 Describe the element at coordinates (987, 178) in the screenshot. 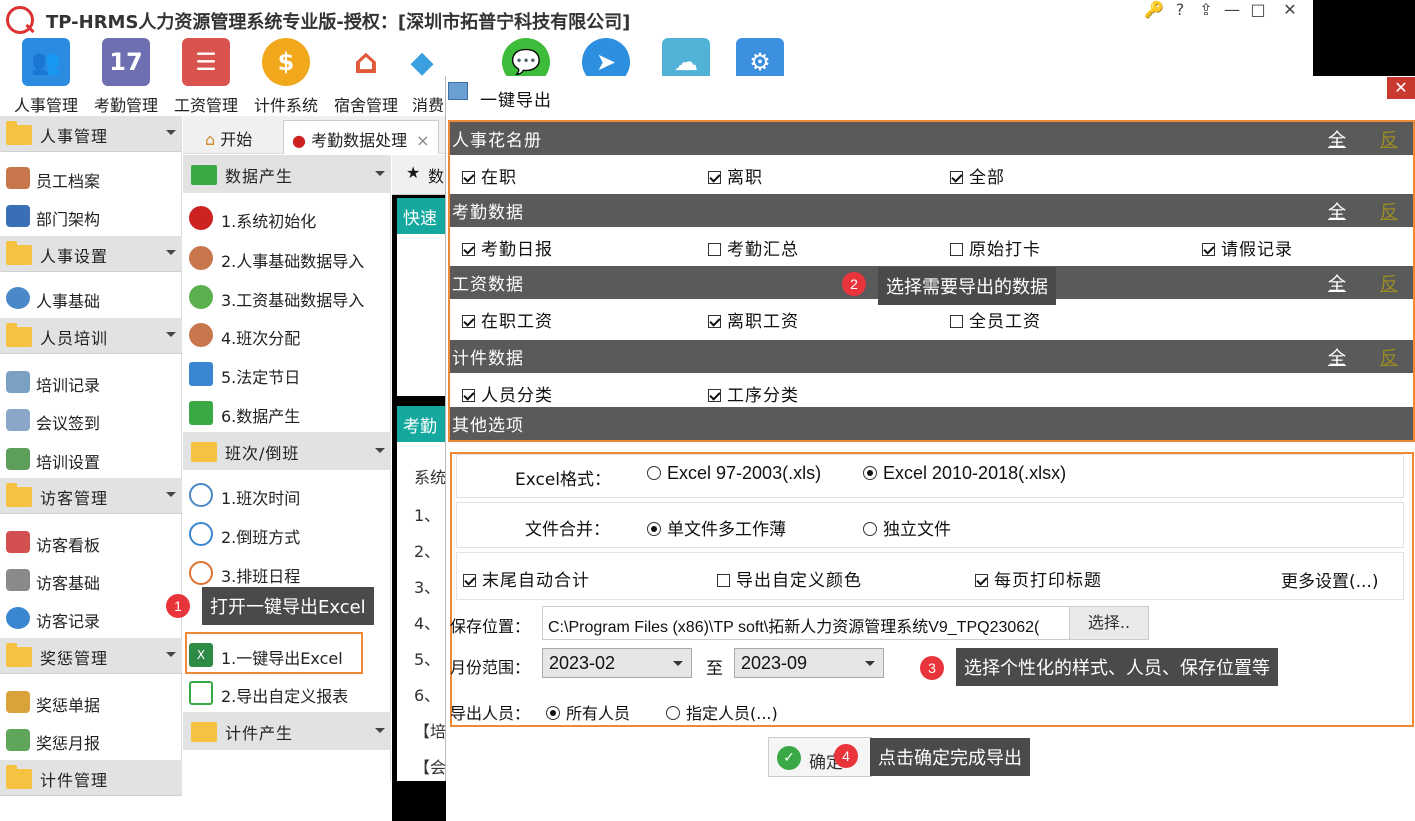

I see `checkbox-label: 全部` at that location.